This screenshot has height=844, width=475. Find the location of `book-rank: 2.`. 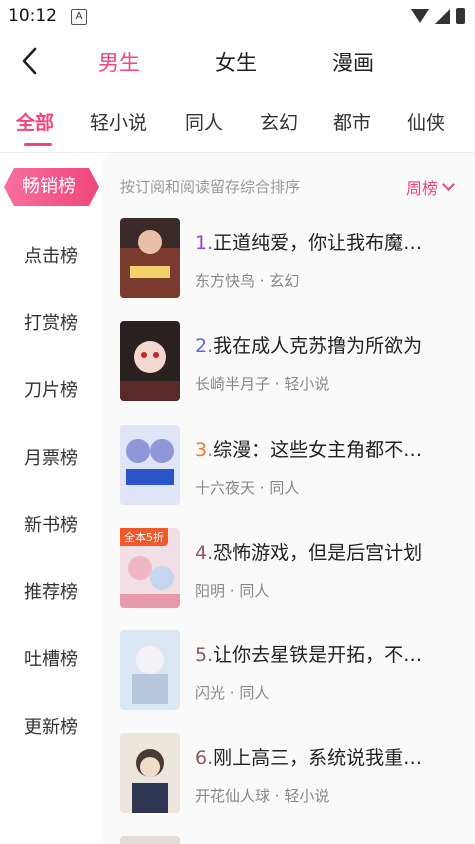

book-rank: 2. is located at coordinates (204, 346).